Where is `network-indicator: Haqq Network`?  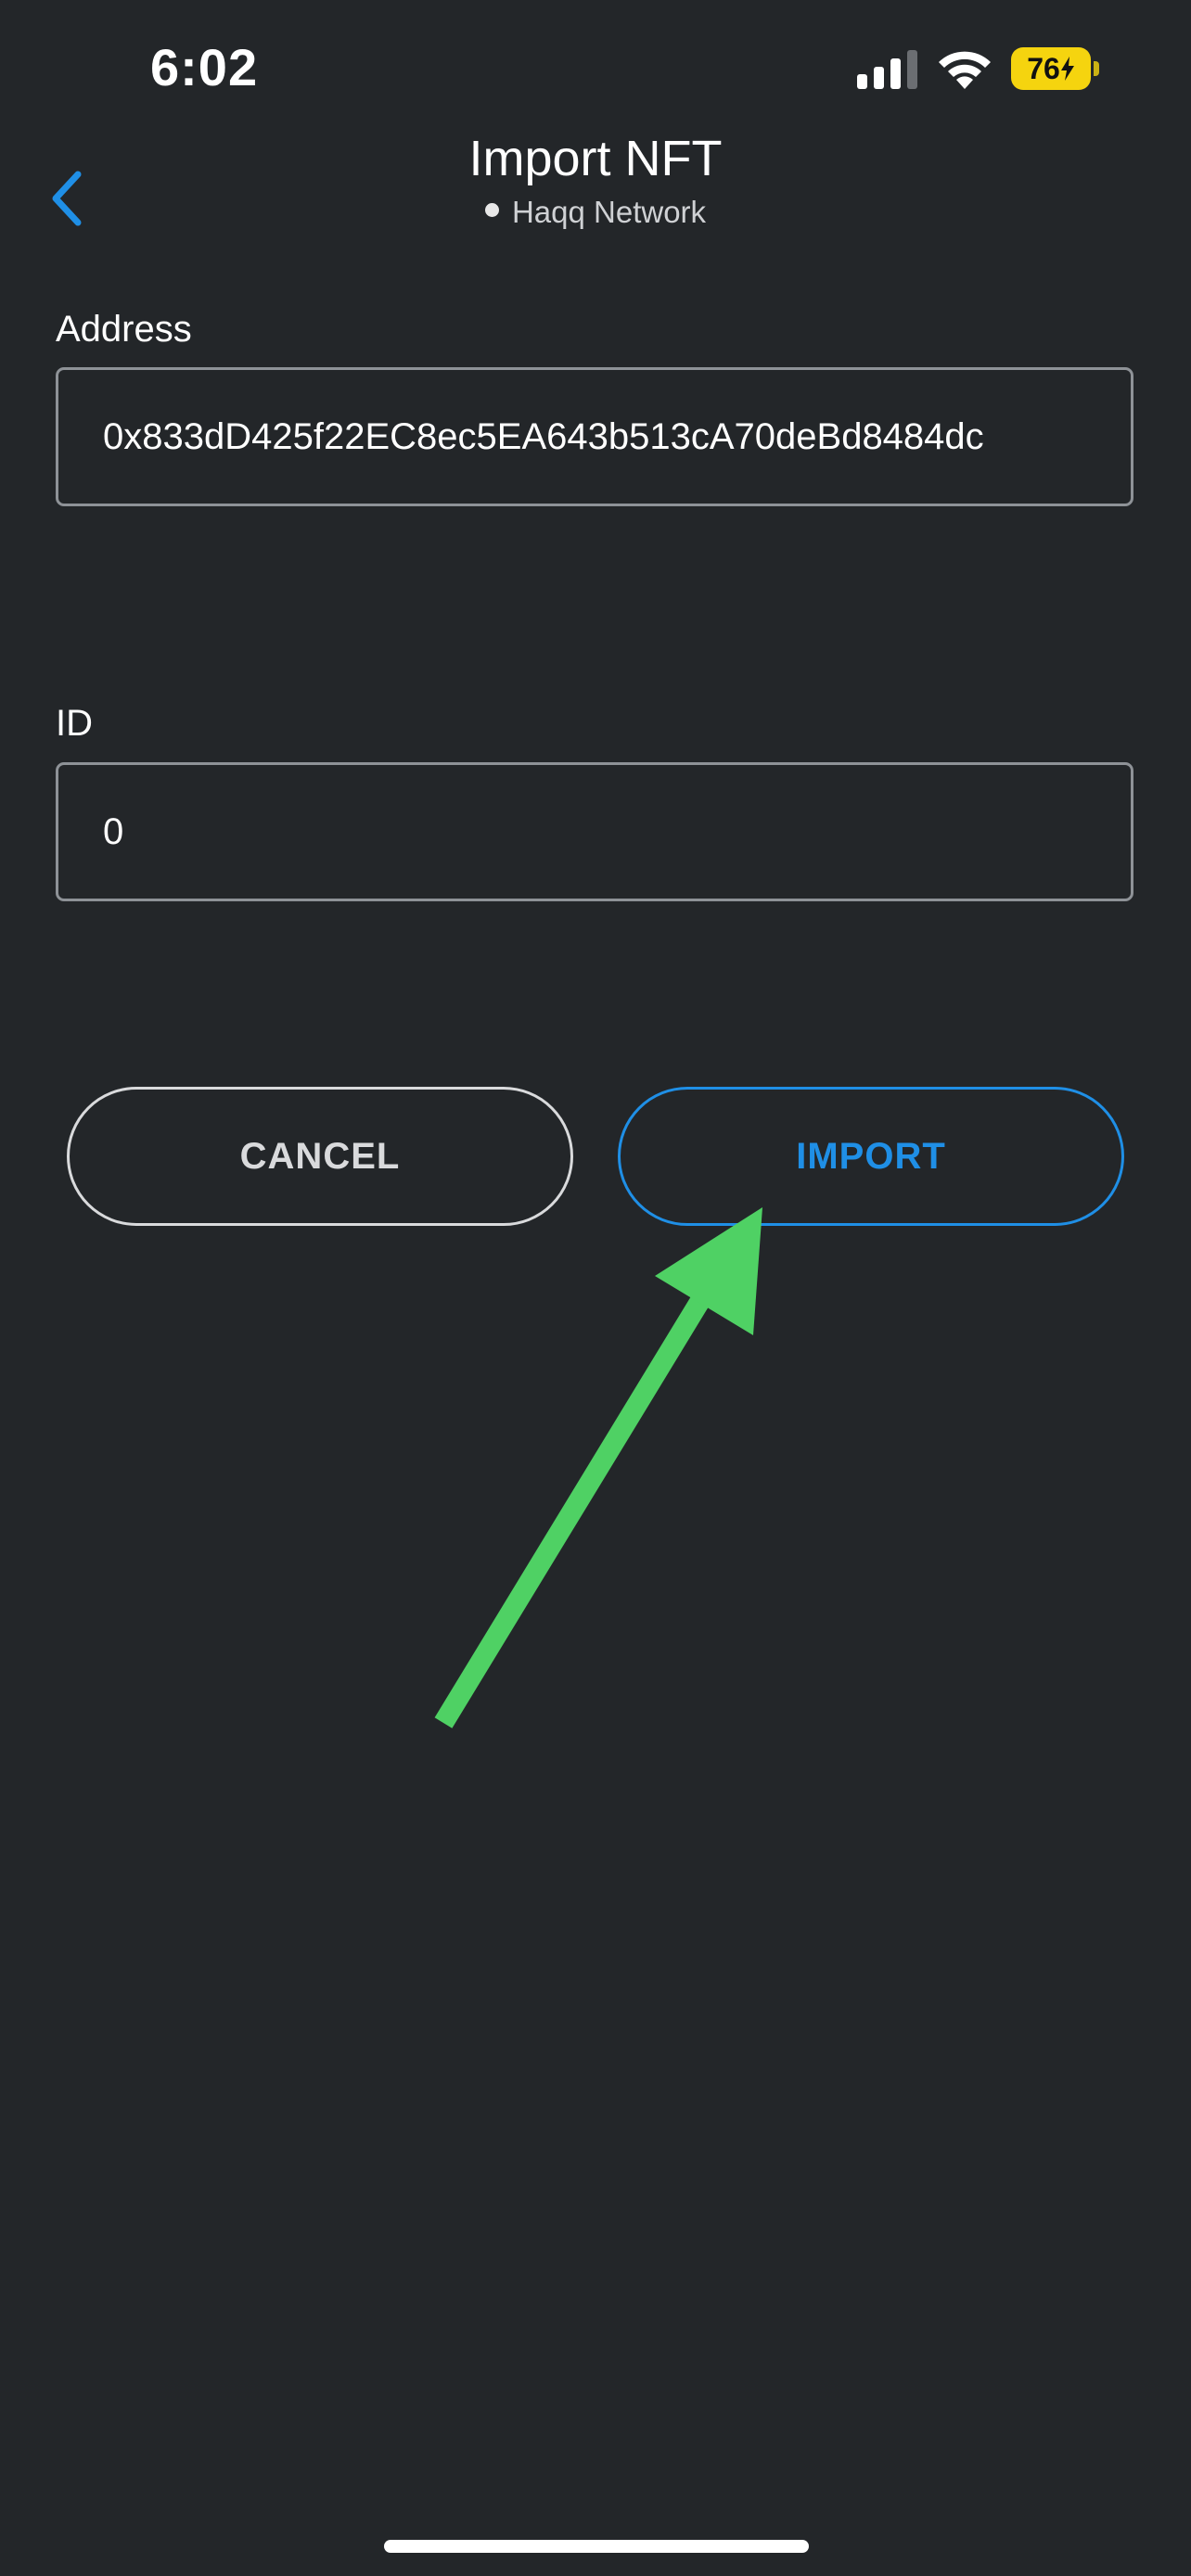 network-indicator: Haqq Network is located at coordinates (595, 212).